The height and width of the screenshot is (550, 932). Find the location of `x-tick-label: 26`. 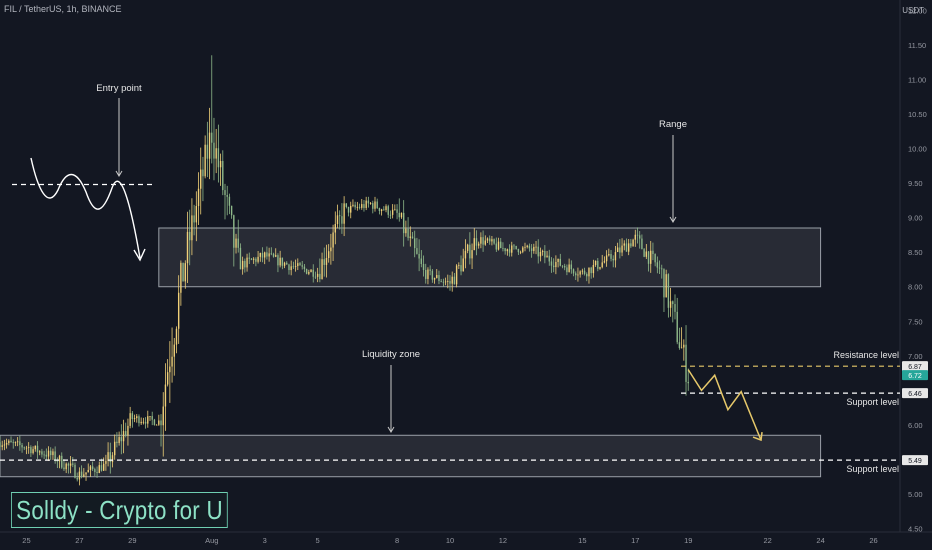

x-tick-label: 26 is located at coordinates (873, 540).